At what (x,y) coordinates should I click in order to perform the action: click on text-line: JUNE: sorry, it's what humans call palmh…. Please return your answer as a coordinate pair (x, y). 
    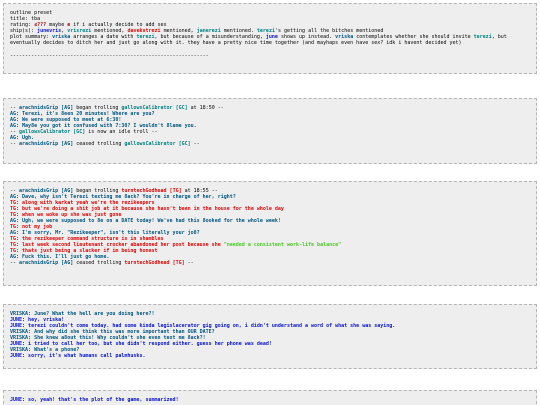
    Looking at the image, I should click on (271, 356).